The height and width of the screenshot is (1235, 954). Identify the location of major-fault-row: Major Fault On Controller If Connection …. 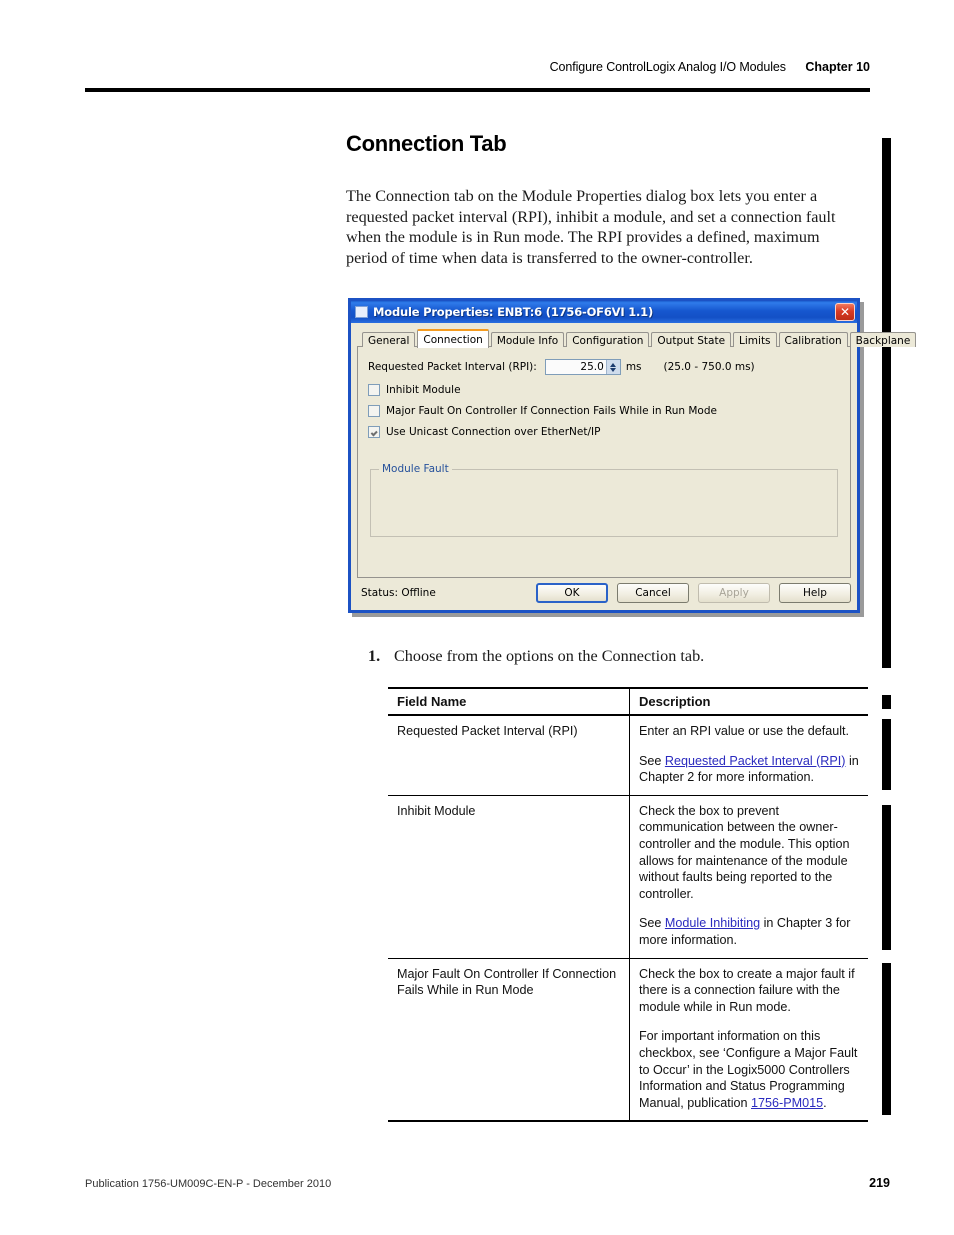
(604, 411).